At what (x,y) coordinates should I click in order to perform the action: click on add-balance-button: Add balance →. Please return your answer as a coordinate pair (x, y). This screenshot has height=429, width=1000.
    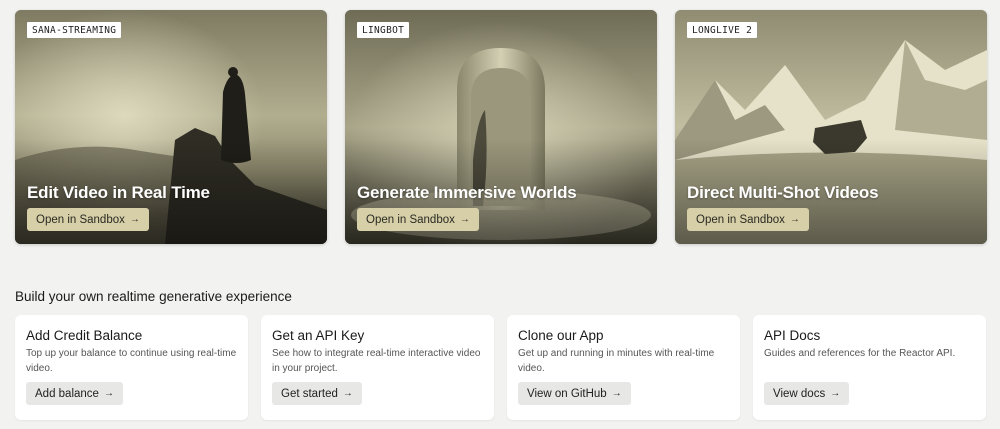
    Looking at the image, I should click on (74, 393).